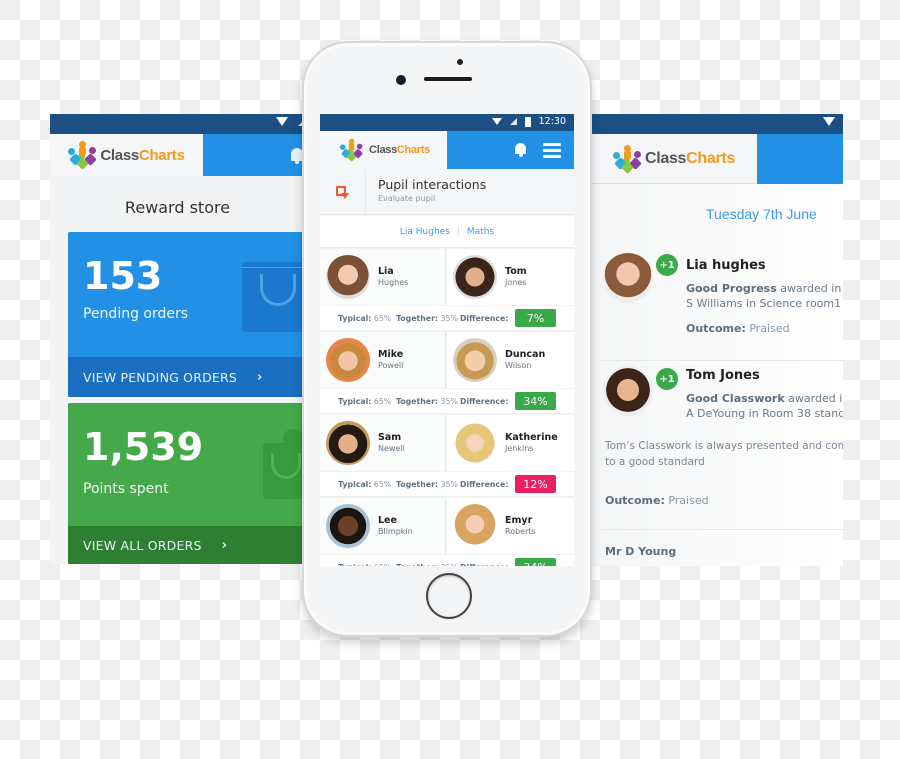 The width and height of the screenshot is (900, 759). Describe the element at coordinates (448, 79) in the screenshot. I see `earpiece-speaker` at that location.